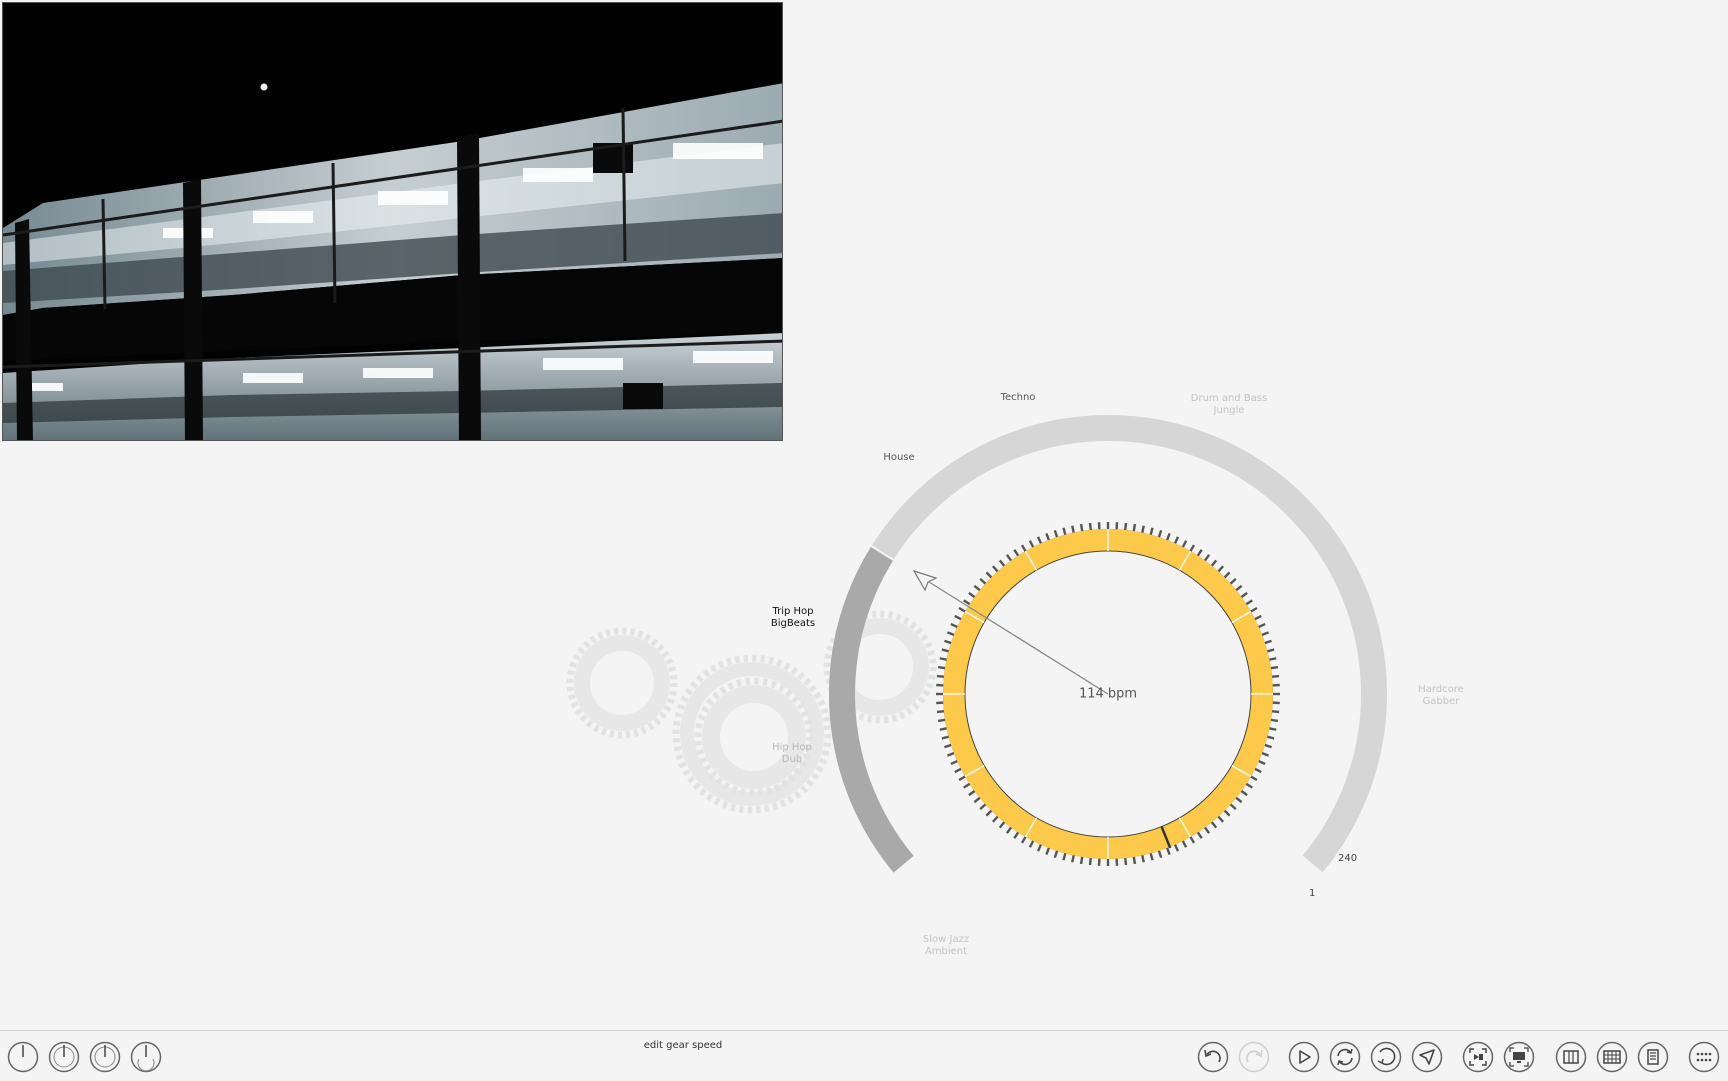 This screenshot has width=1728, height=1081. Describe the element at coordinates (1345, 1057) in the screenshot. I see `loop-button` at that location.